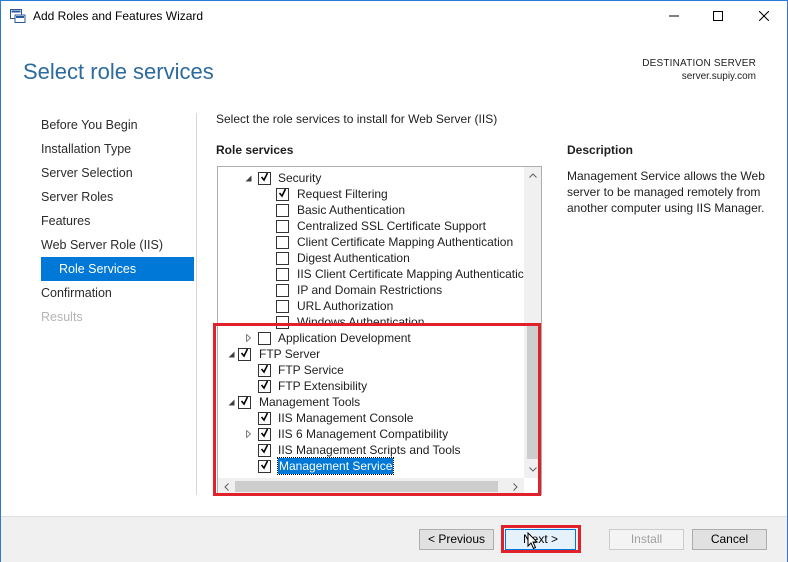  What do you see at coordinates (117, 197) in the screenshot?
I see `nav-item-server-roles: Server Roles` at bounding box center [117, 197].